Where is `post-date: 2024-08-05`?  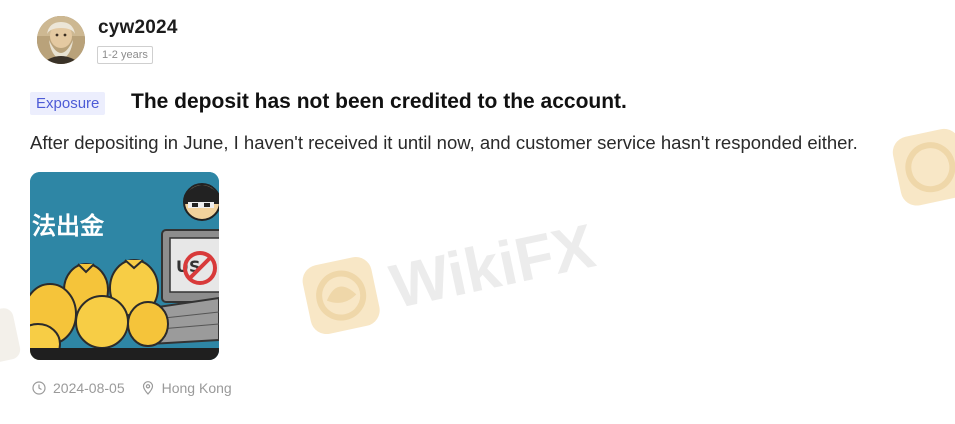
post-date: 2024-08-05 is located at coordinates (78, 388).